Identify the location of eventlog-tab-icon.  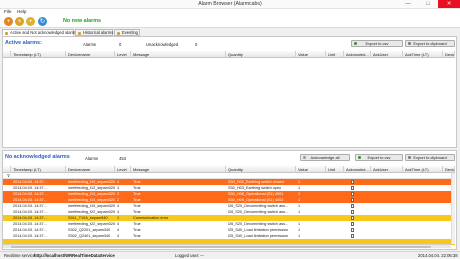
(118, 33).